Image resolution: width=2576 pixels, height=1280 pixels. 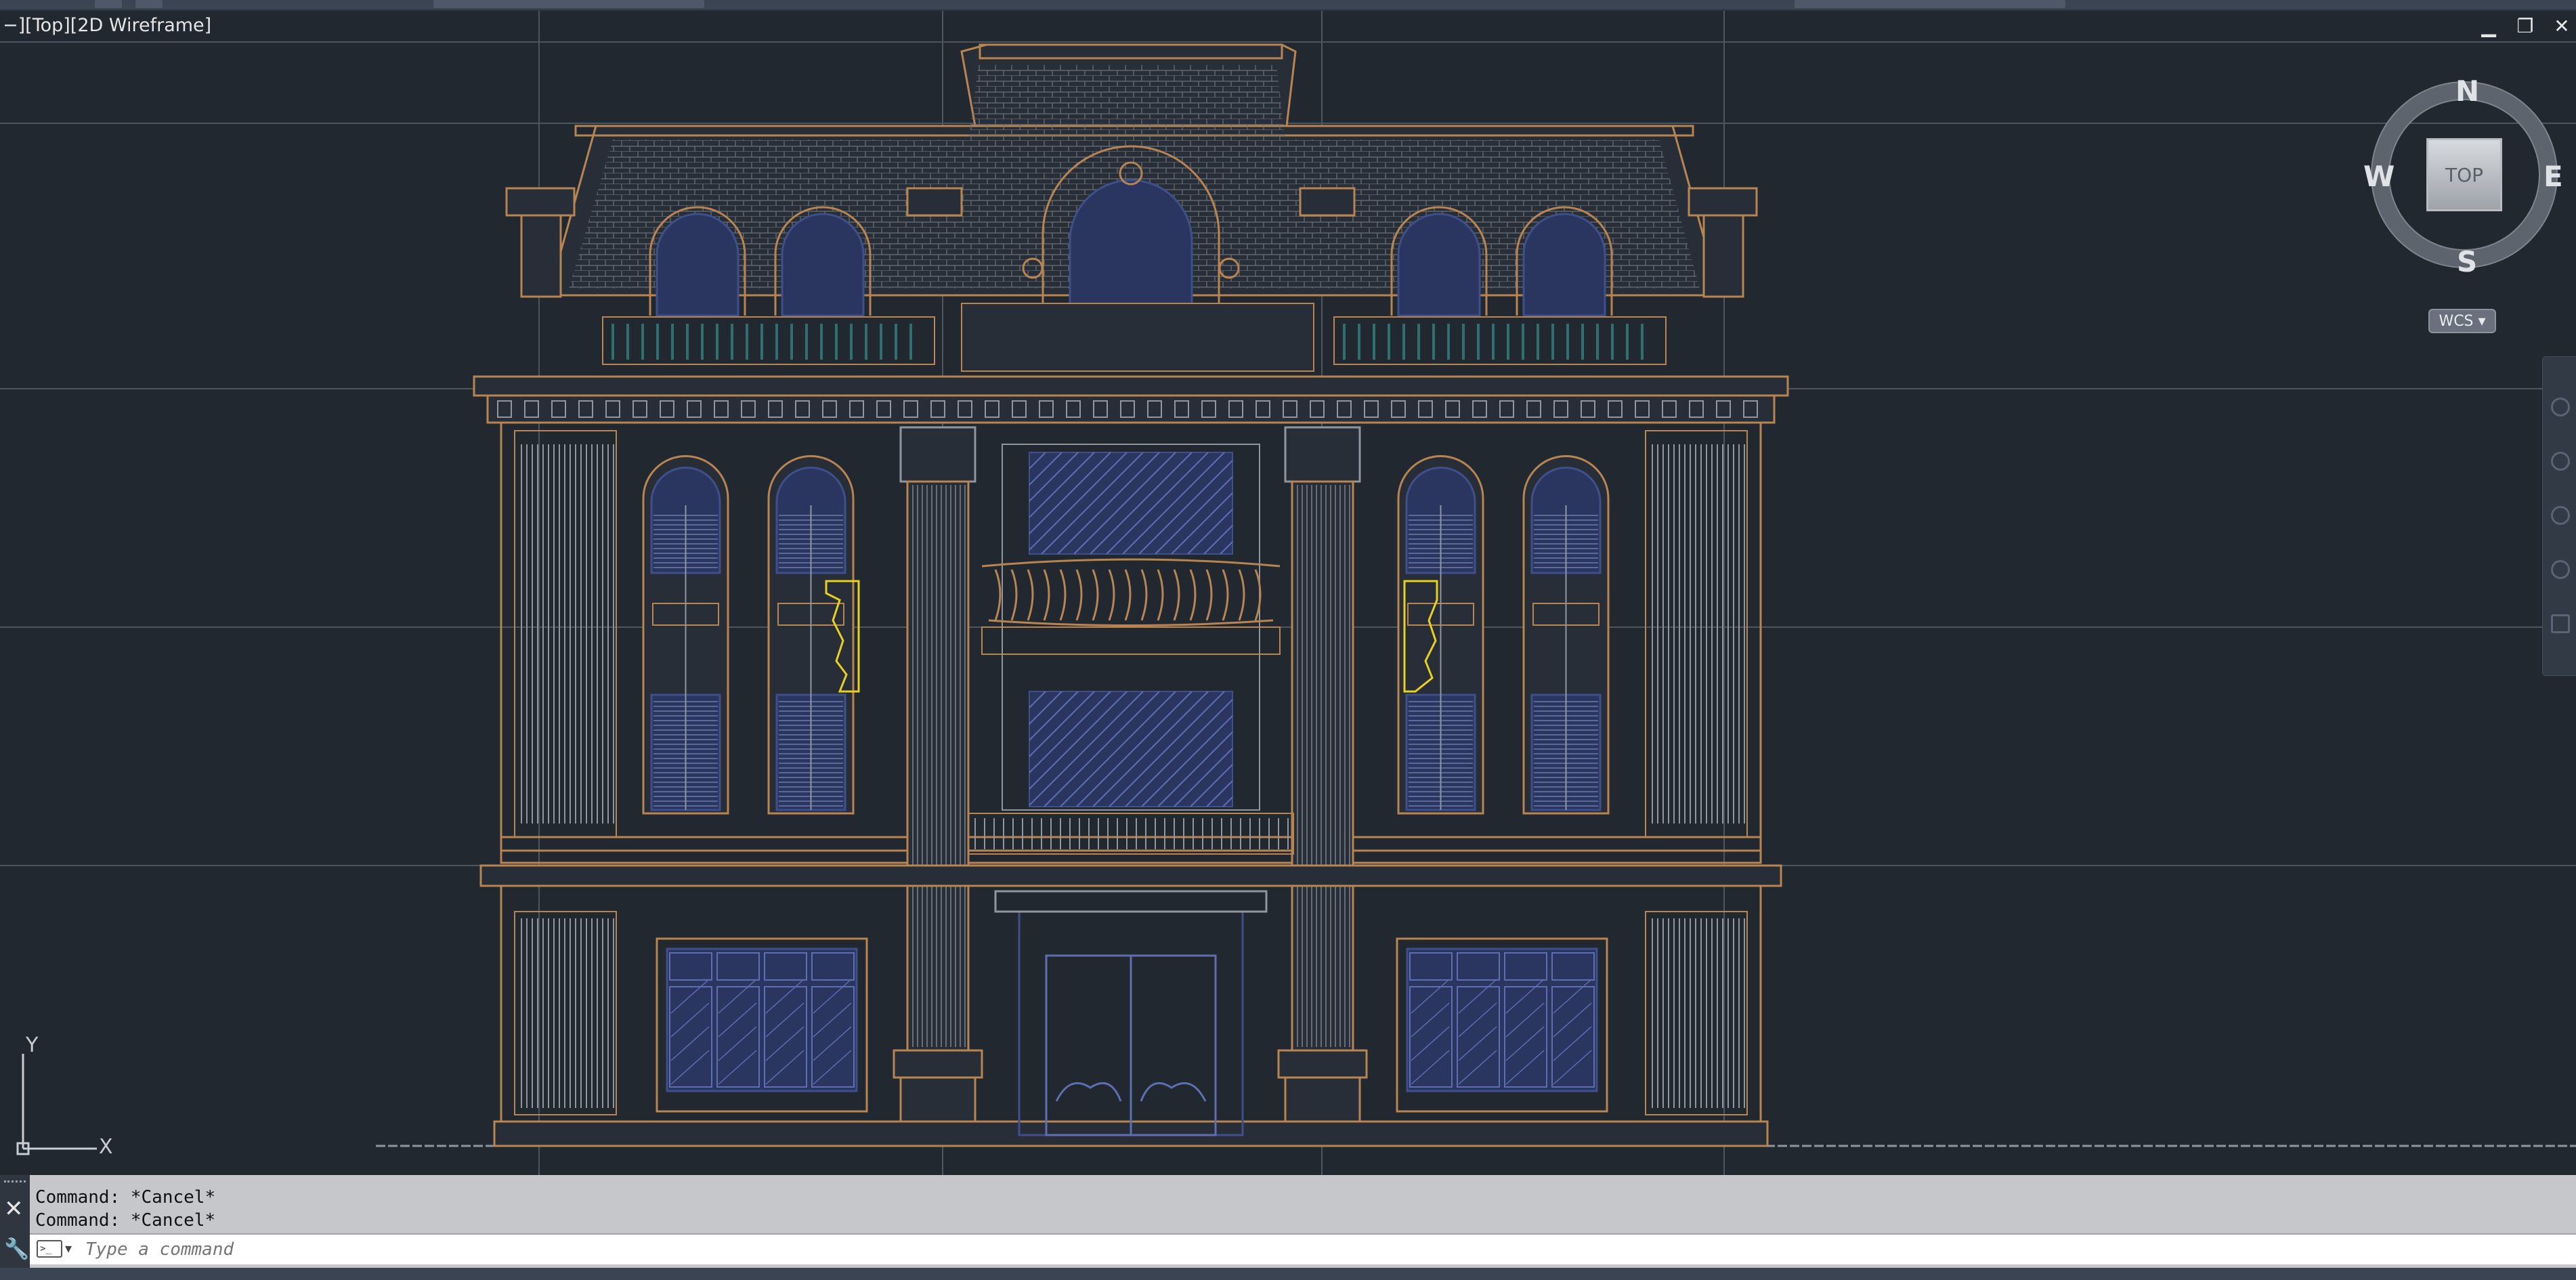 What do you see at coordinates (15, 1184) in the screenshot?
I see `drag-handle-icon` at bounding box center [15, 1184].